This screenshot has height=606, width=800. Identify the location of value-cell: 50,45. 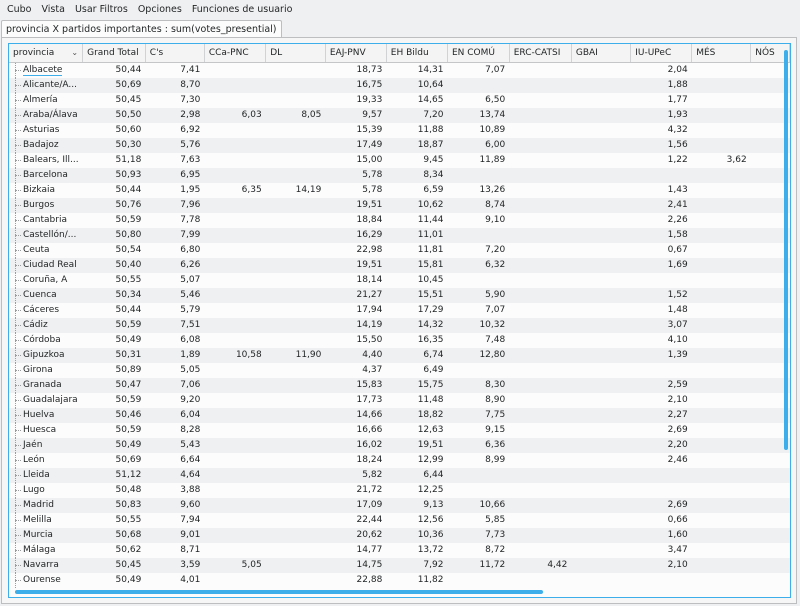
(114, 100).